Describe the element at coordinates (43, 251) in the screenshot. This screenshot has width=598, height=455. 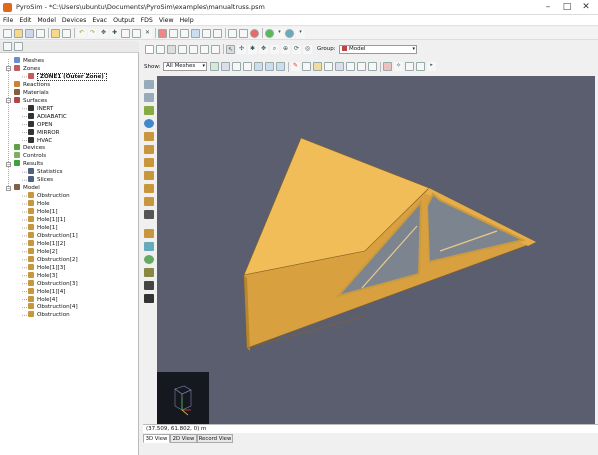
I see `tree-item: Hole[2]` at that location.